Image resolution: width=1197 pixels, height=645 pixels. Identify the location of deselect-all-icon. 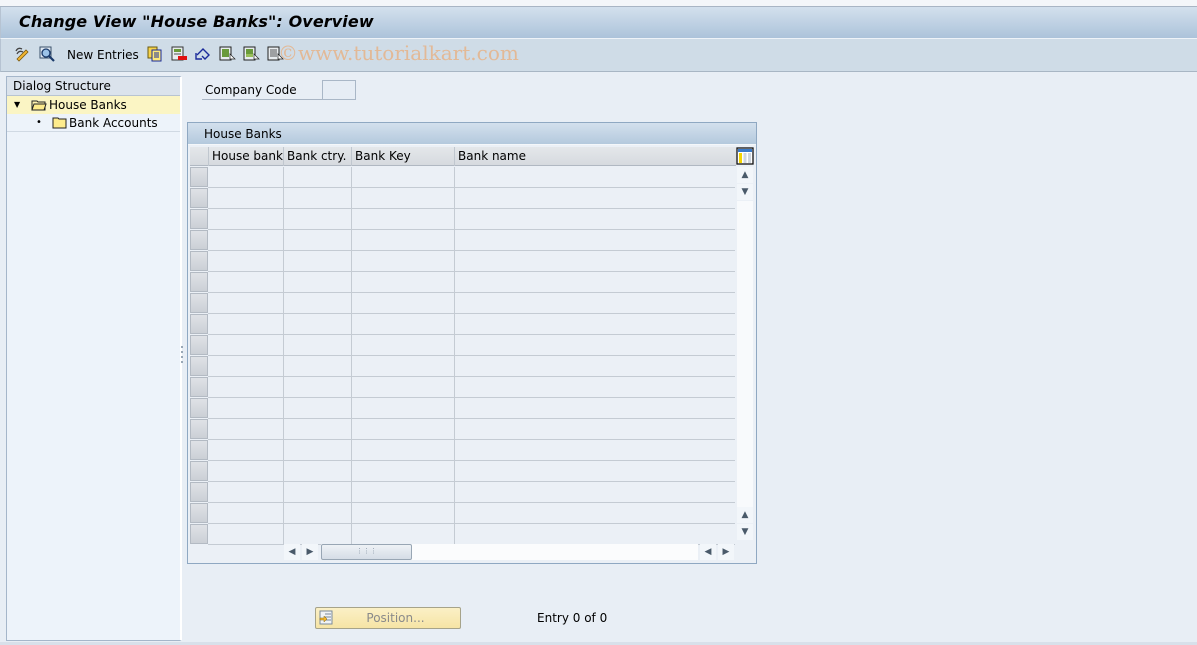
(275, 54).